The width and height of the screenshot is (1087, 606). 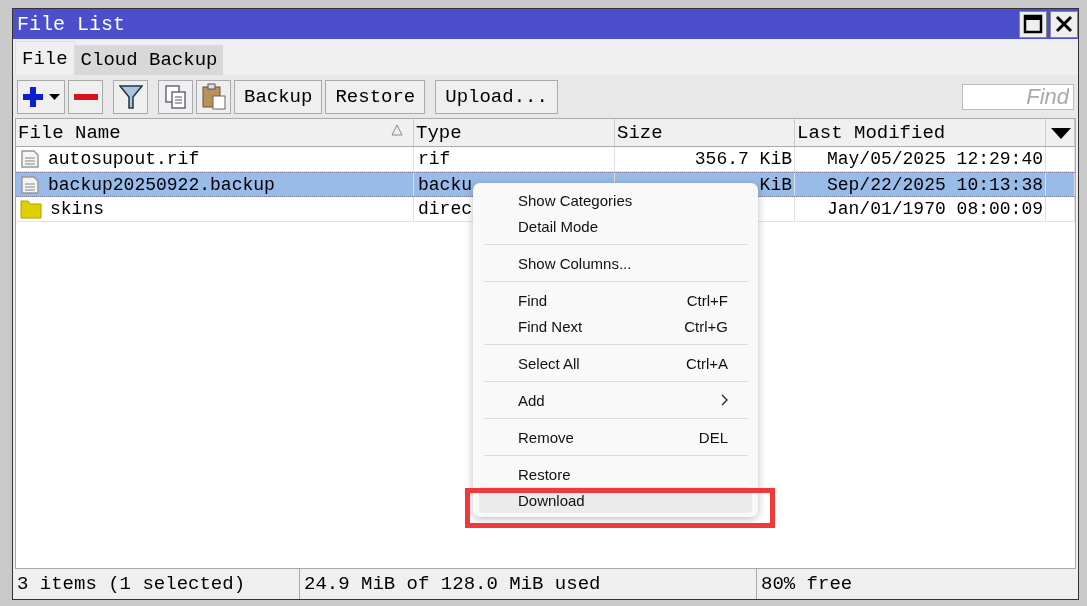 What do you see at coordinates (743, 159) in the screenshot?
I see `table-cell: 356.7 KiB` at bounding box center [743, 159].